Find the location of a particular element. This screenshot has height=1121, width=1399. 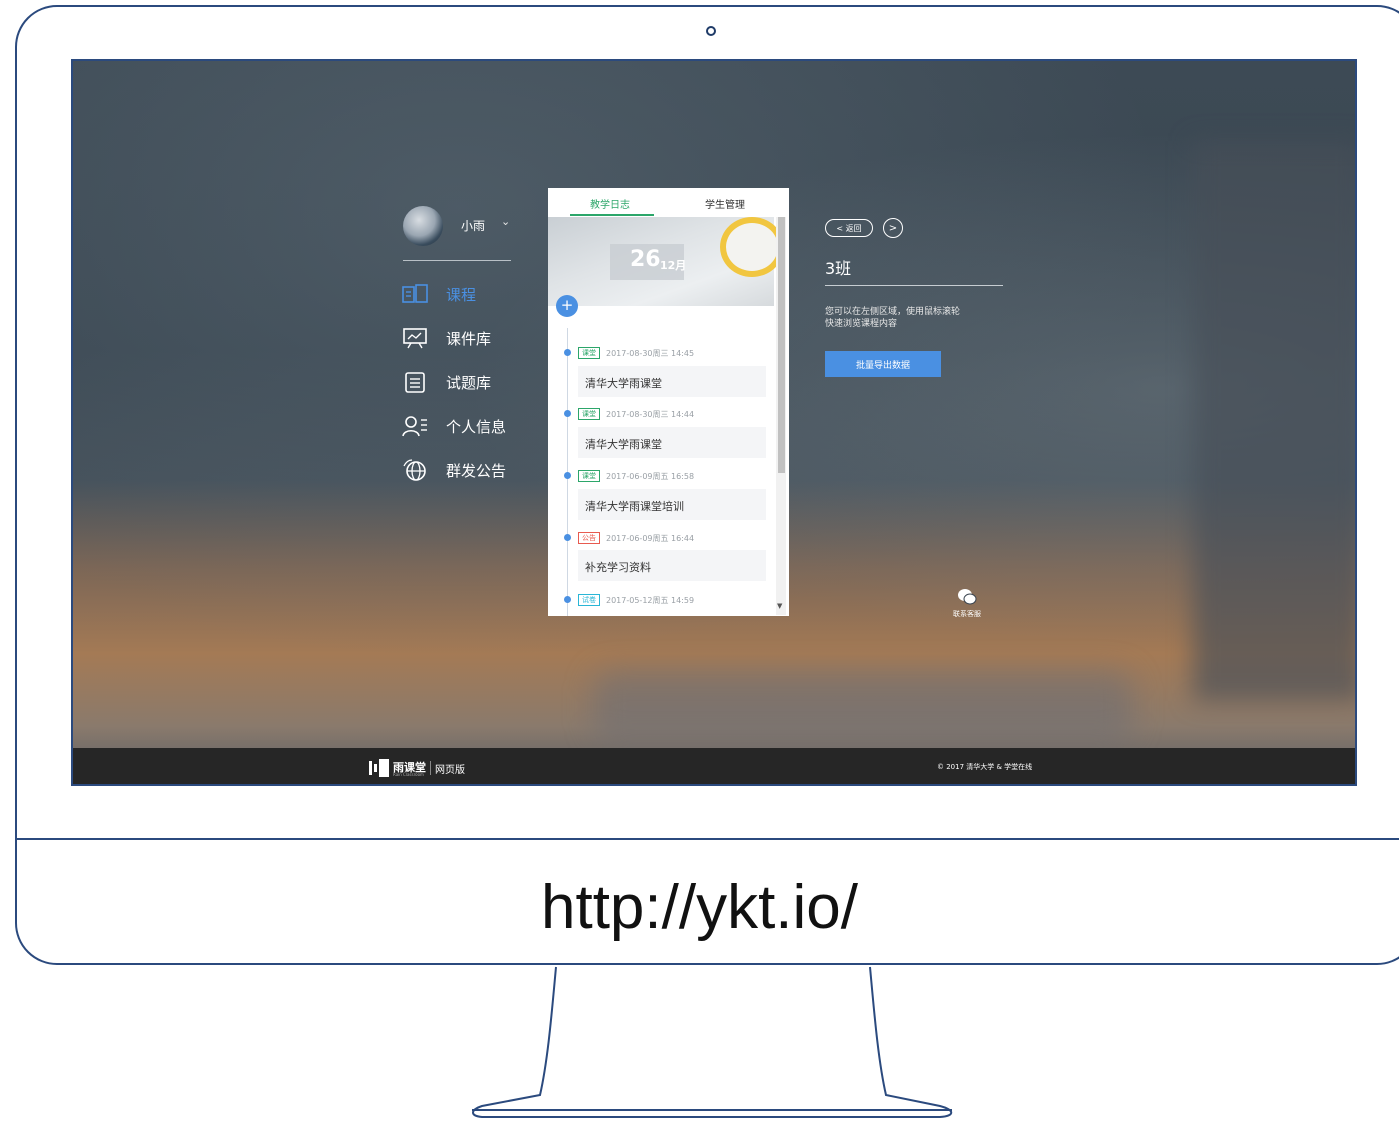

forward-button: > is located at coordinates (893, 228).